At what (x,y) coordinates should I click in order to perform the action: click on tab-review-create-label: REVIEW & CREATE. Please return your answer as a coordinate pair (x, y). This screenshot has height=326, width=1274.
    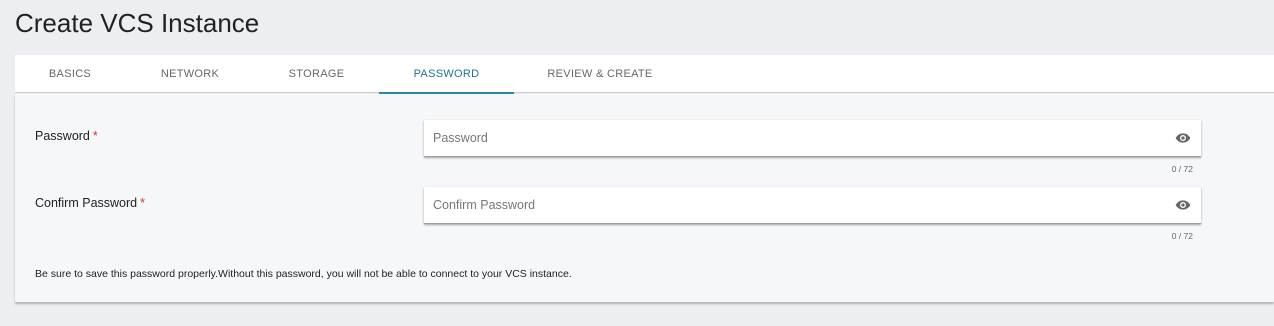
    Looking at the image, I should click on (600, 74).